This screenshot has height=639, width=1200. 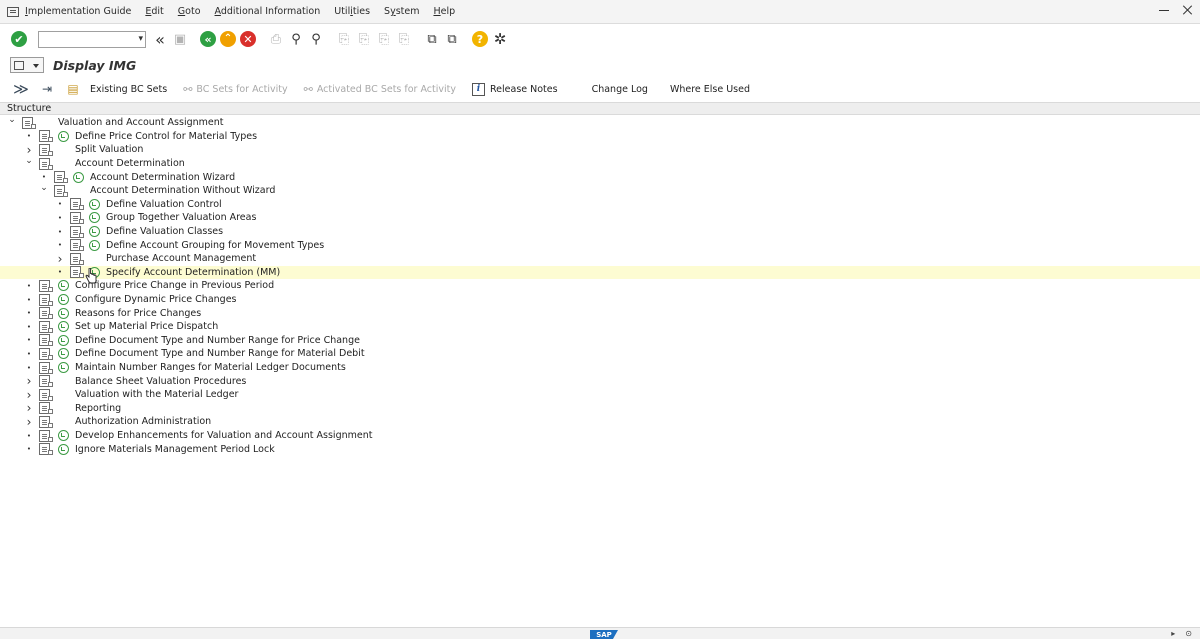 What do you see at coordinates (143, 421) in the screenshot?
I see `tree-node-label: Authorization Administration` at bounding box center [143, 421].